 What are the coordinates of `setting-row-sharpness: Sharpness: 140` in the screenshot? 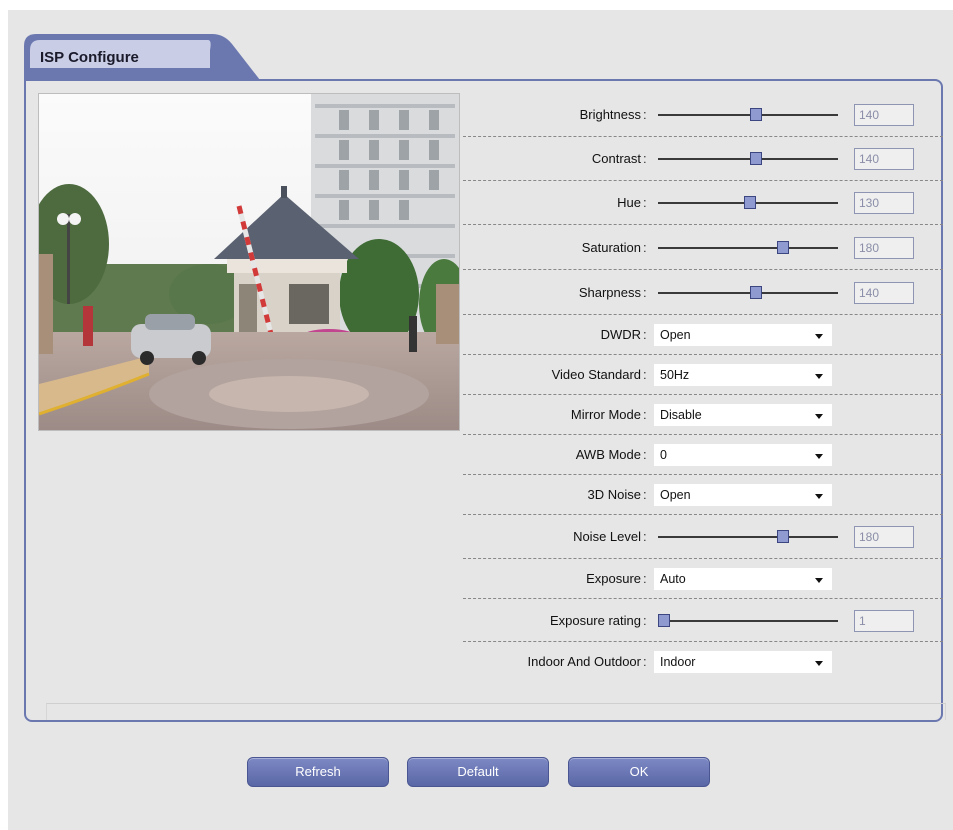 It's located at (703, 292).